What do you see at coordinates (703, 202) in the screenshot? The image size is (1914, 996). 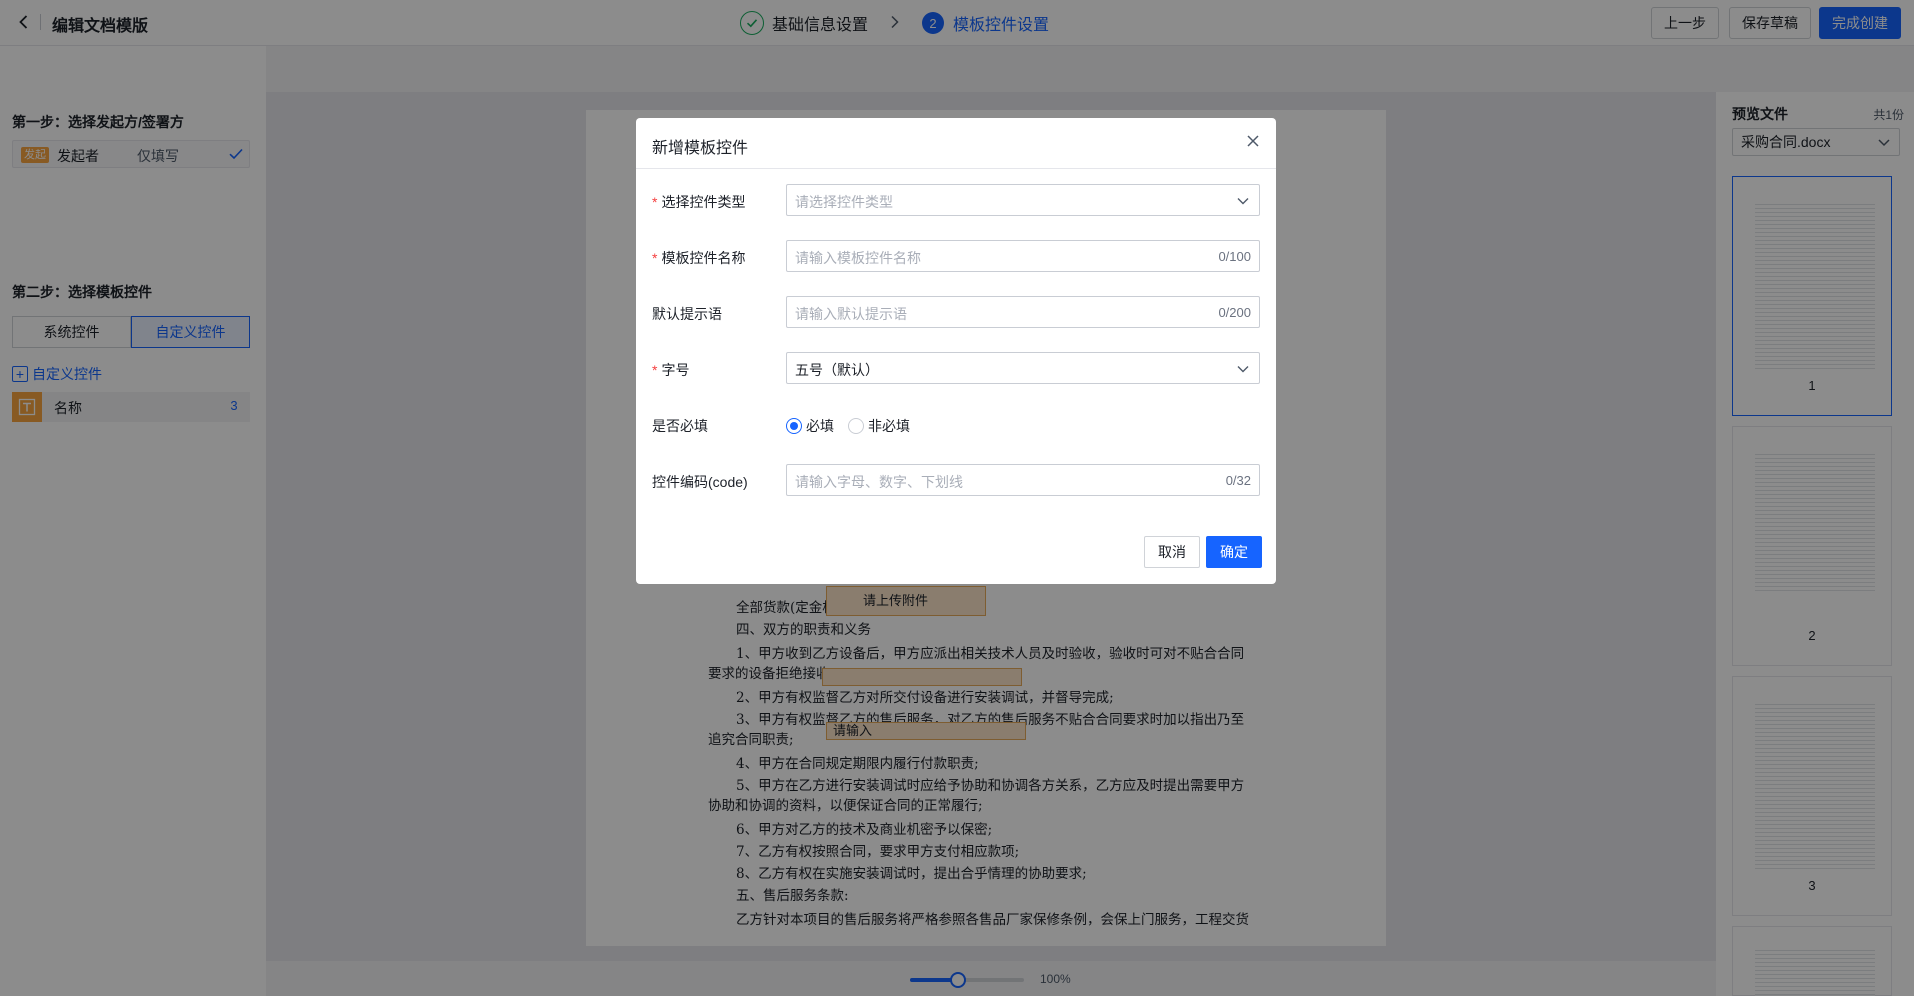 I see `label-text: 选择控件类型` at bounding box center [703, 202].